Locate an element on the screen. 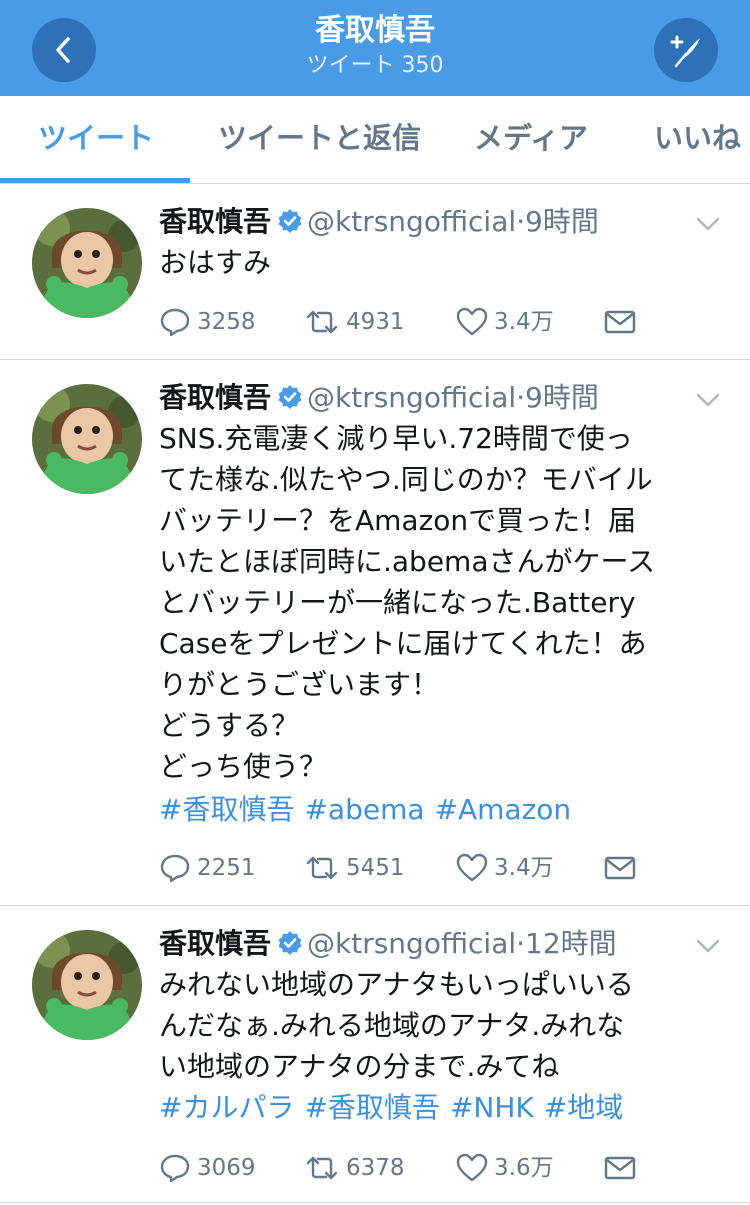 This screenshot has width=750, height=1205. tweet-header: 香取慎吾 @ktrsngofficial·12時間 is located at coordinates (388, 944).